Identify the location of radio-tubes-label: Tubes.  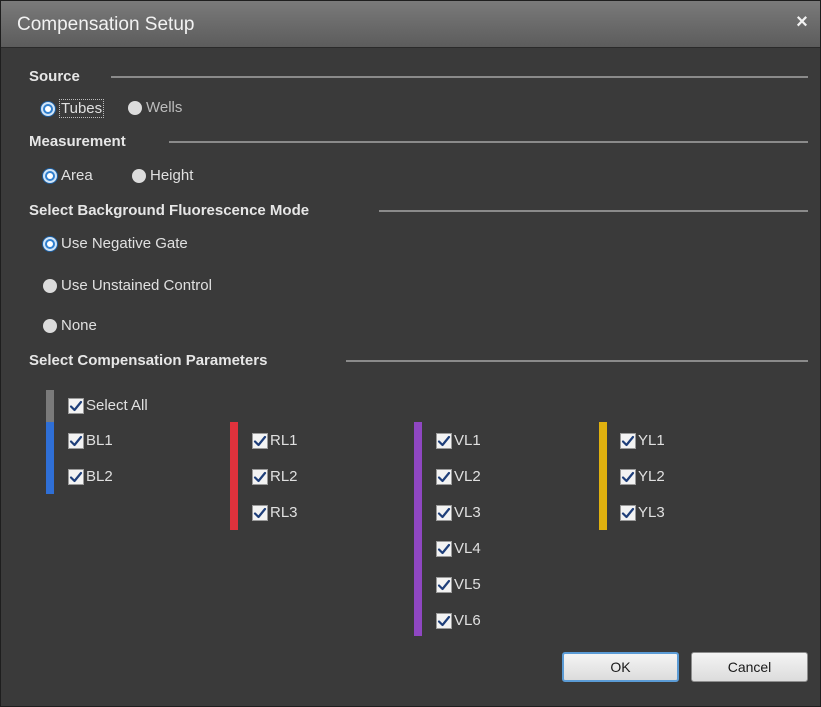
(82, 108).